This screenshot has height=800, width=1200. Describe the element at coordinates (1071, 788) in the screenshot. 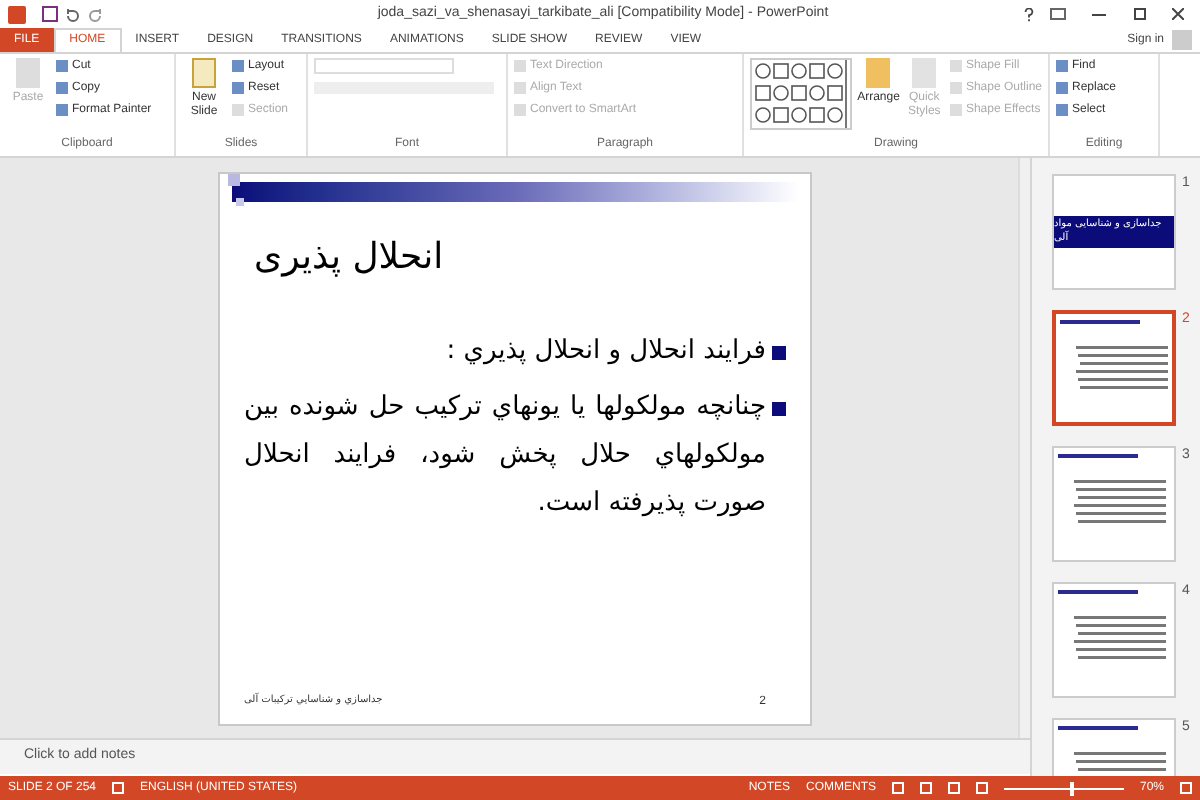

I see `zoom-slider-thumb` at that location.